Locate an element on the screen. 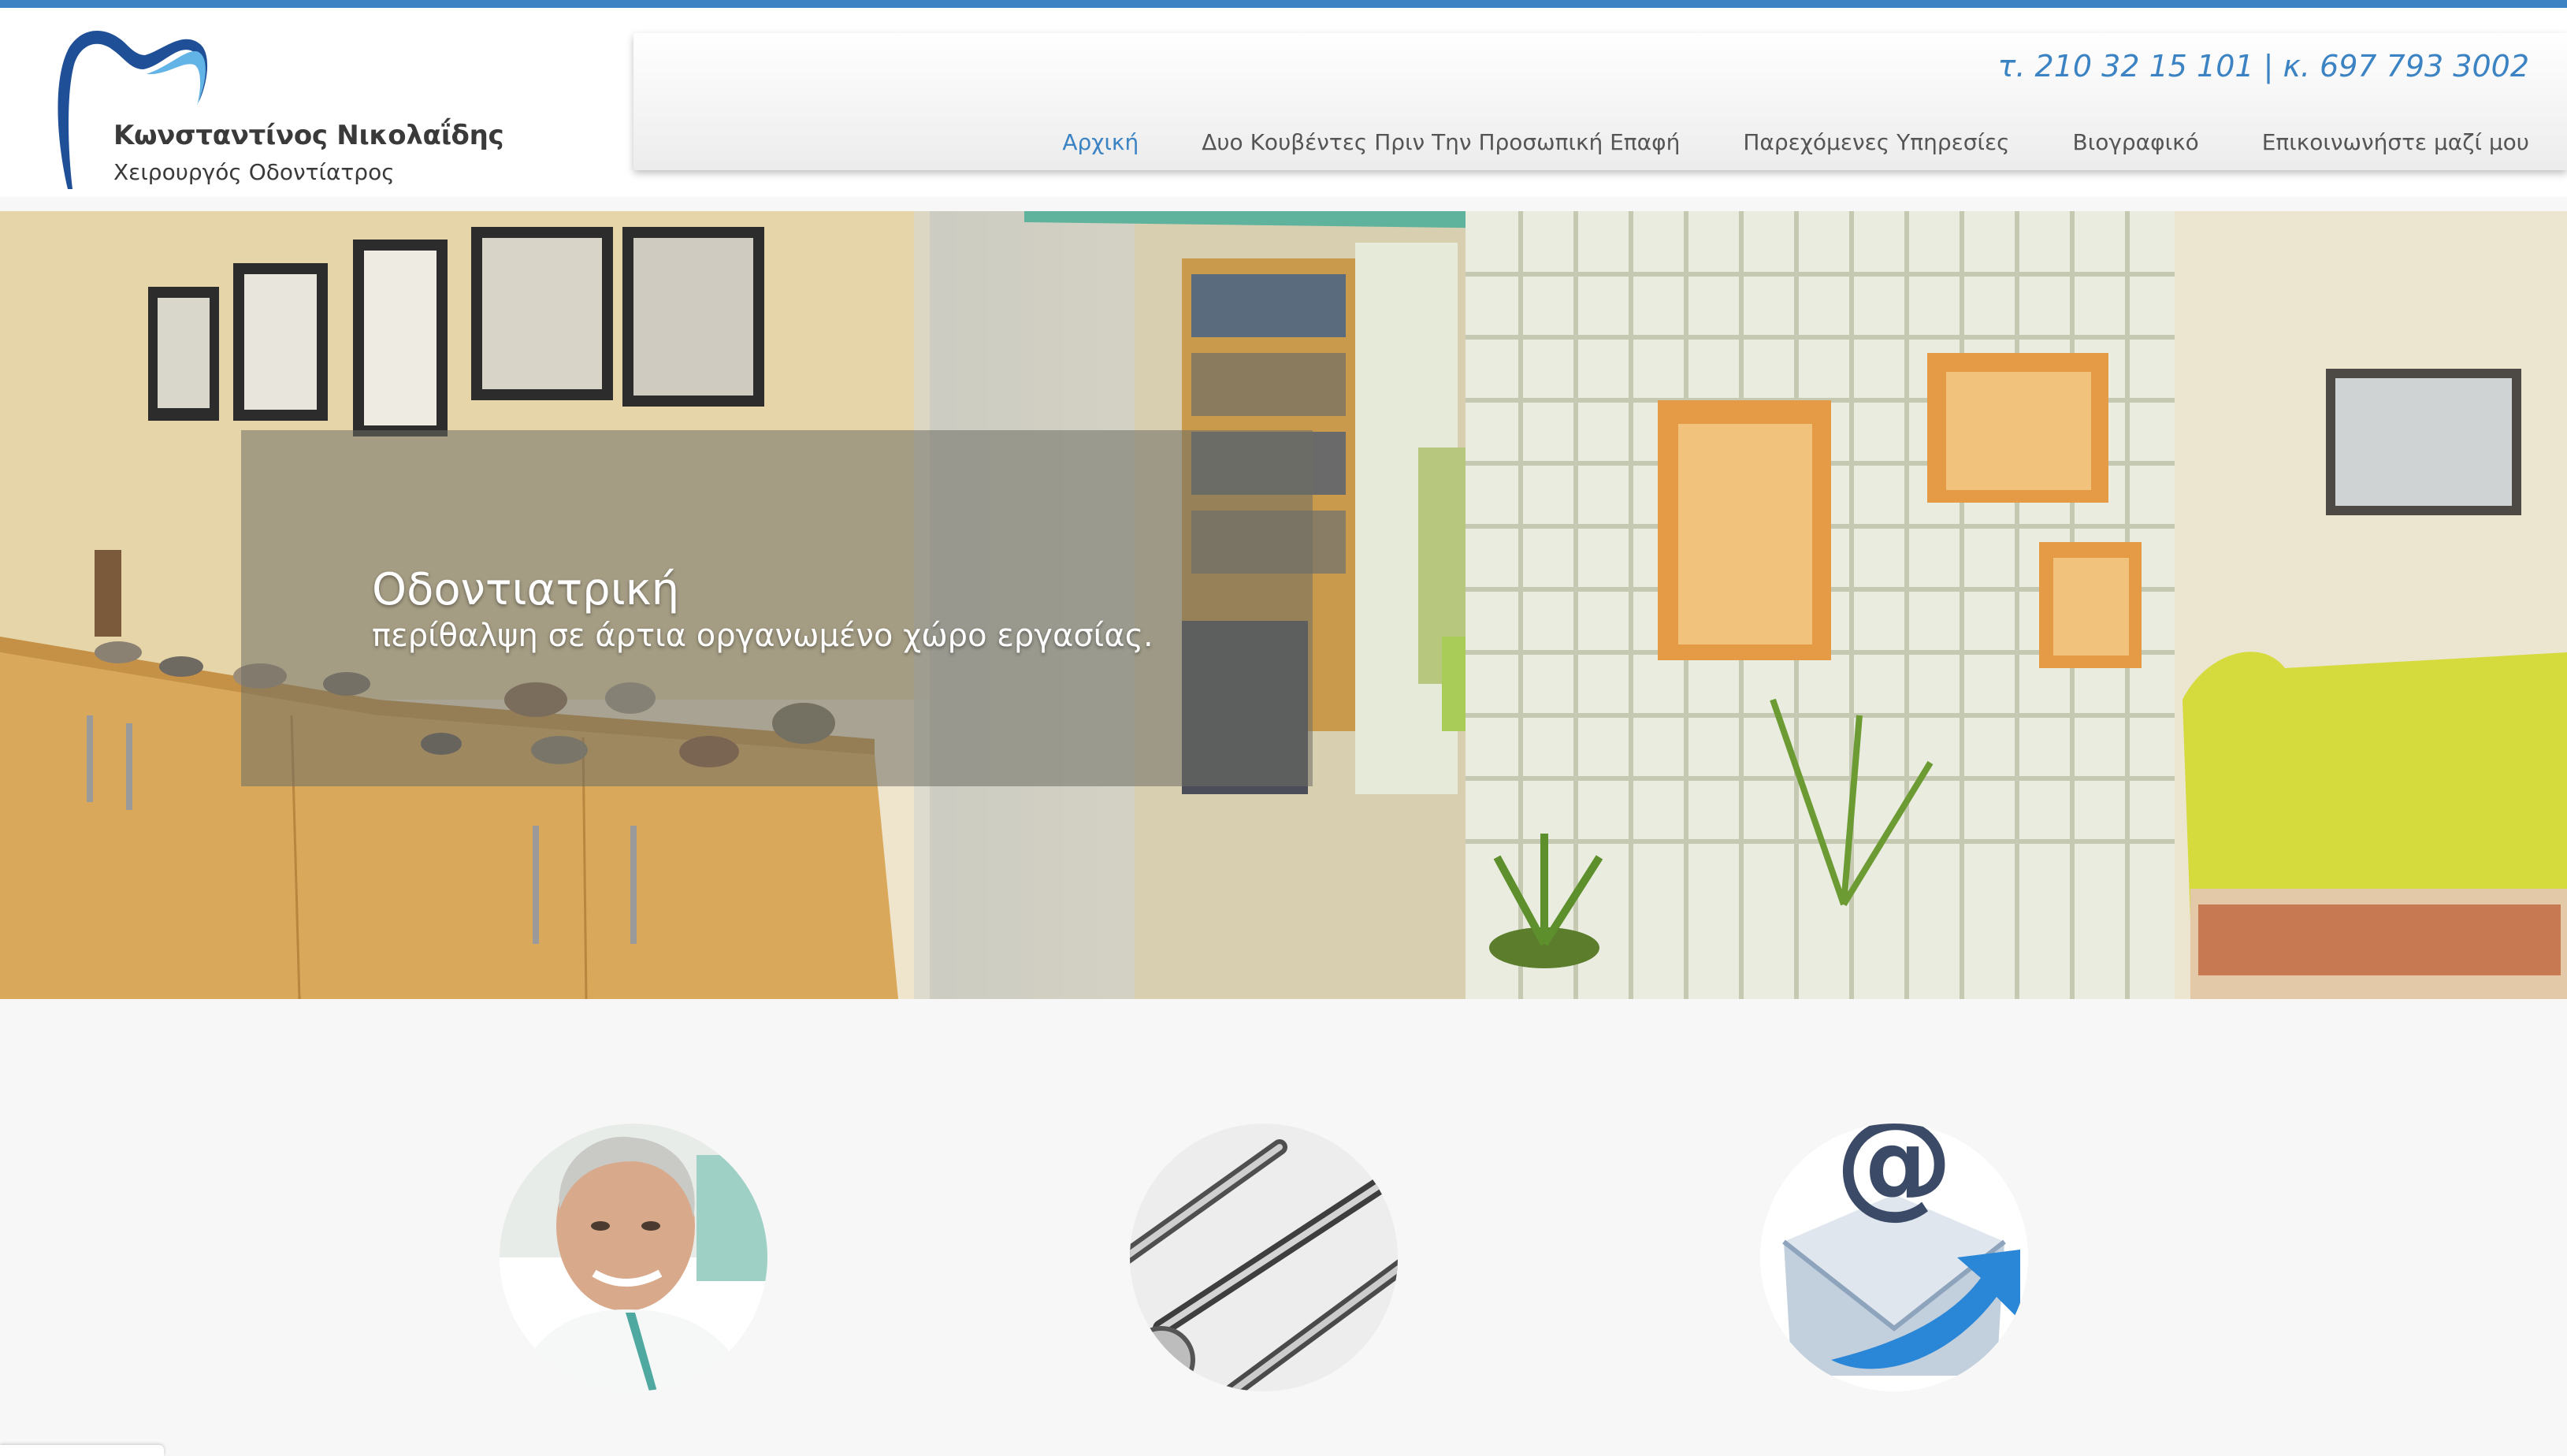  feature-email-contact: @ is located at coordinates (1894, 1257).